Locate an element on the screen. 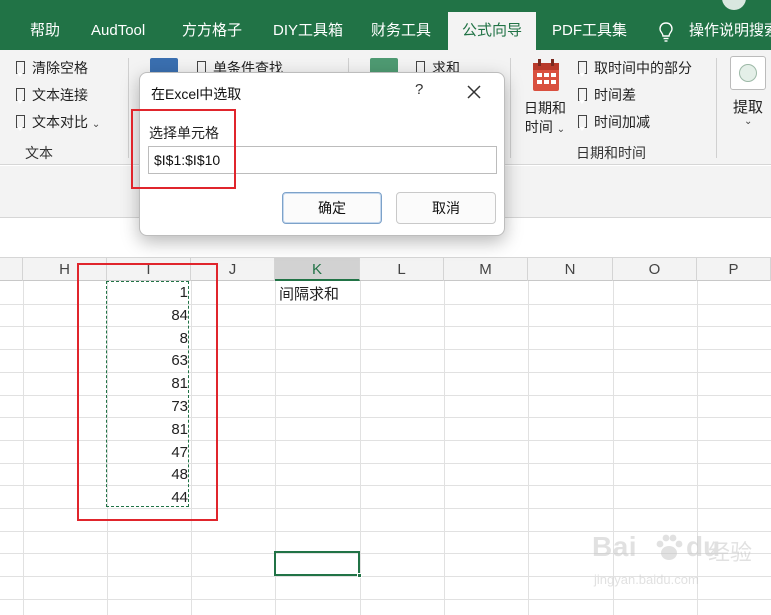 This screenshot has width=771, height=615. annotation-box-range-field is located at coordinates (183, 149).